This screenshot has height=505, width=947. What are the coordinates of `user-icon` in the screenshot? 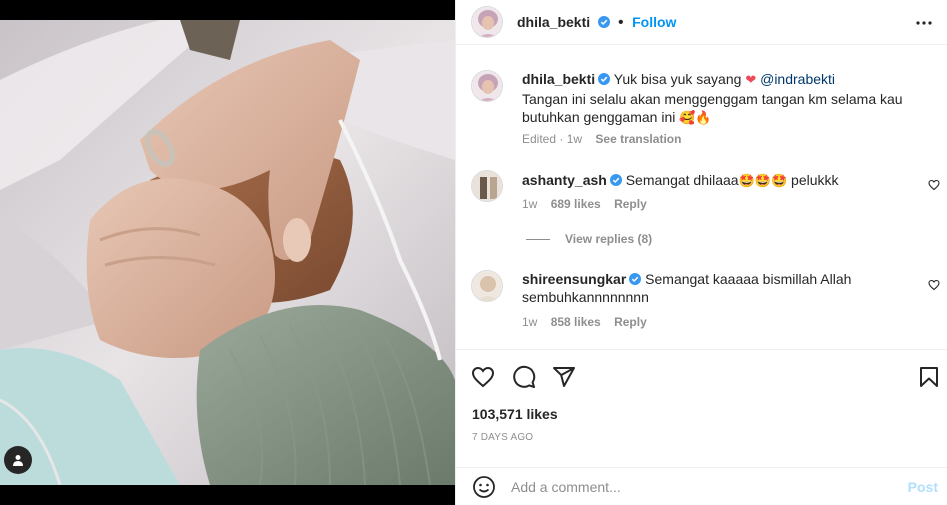 It's located at (18, 460).